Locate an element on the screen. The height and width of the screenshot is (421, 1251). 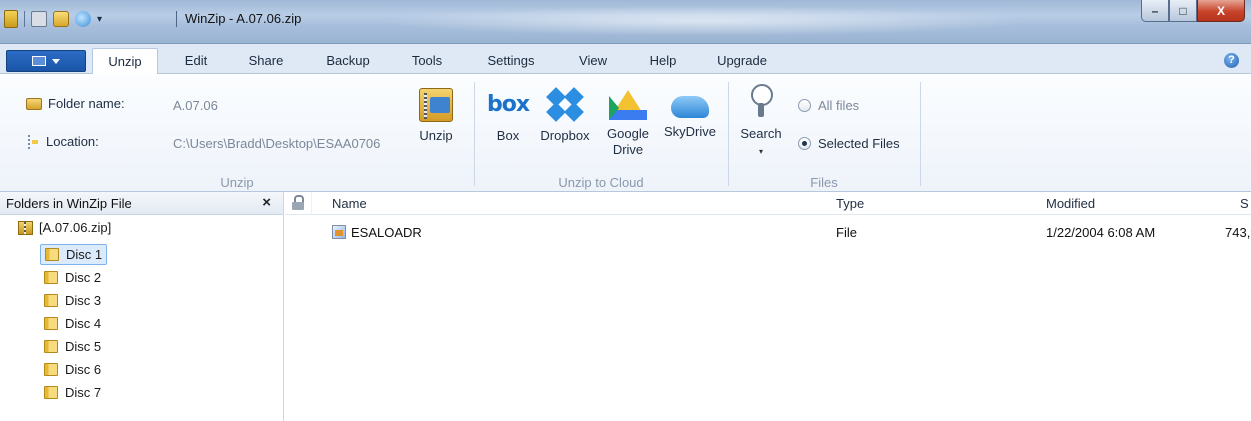
tree-item-label: Disc 4 is located at coordinates (83, 323).